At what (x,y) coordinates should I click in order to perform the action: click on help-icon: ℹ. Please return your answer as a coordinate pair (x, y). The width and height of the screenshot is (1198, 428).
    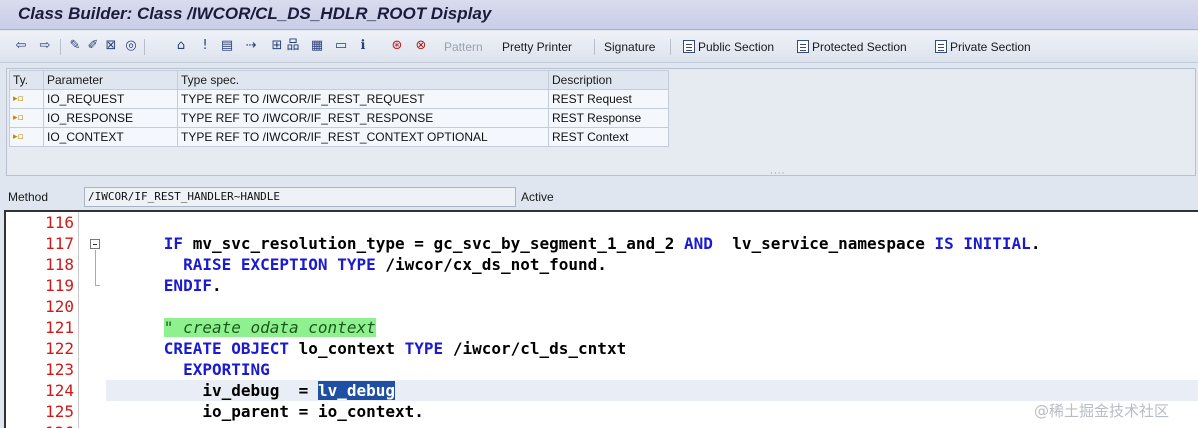
    Looking at the image, I should click on (363, 46).